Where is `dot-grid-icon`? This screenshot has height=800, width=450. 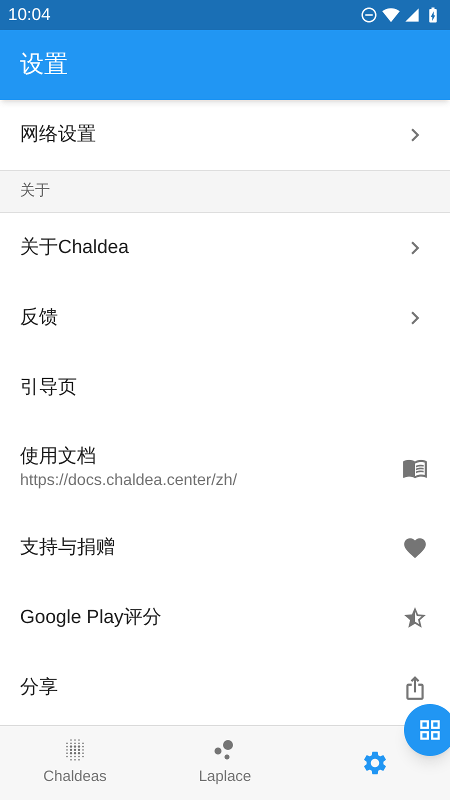
dot-grid-icon is located at coordinates (75, 750).